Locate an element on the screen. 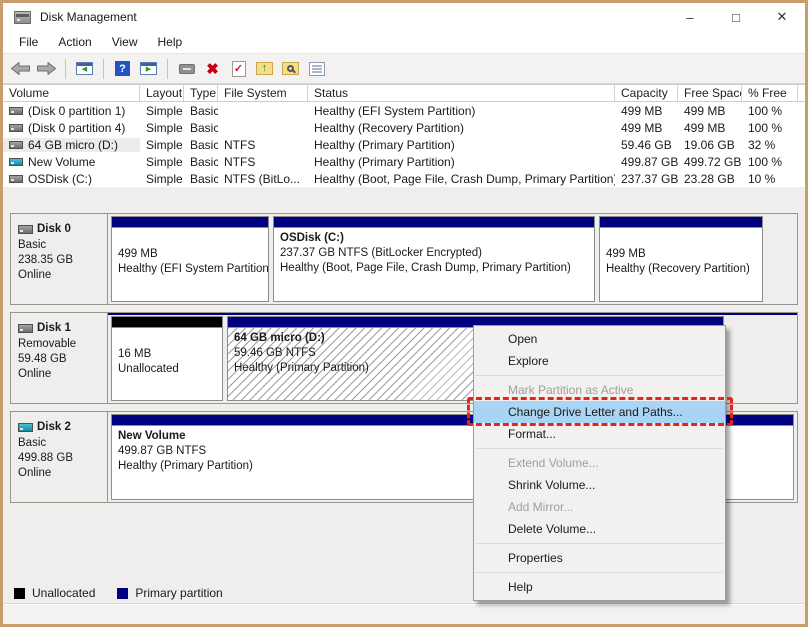 Image resolution: width=808 pixels, height=627 pixels. maximize-button: □ is located at coordinates (736, 17).